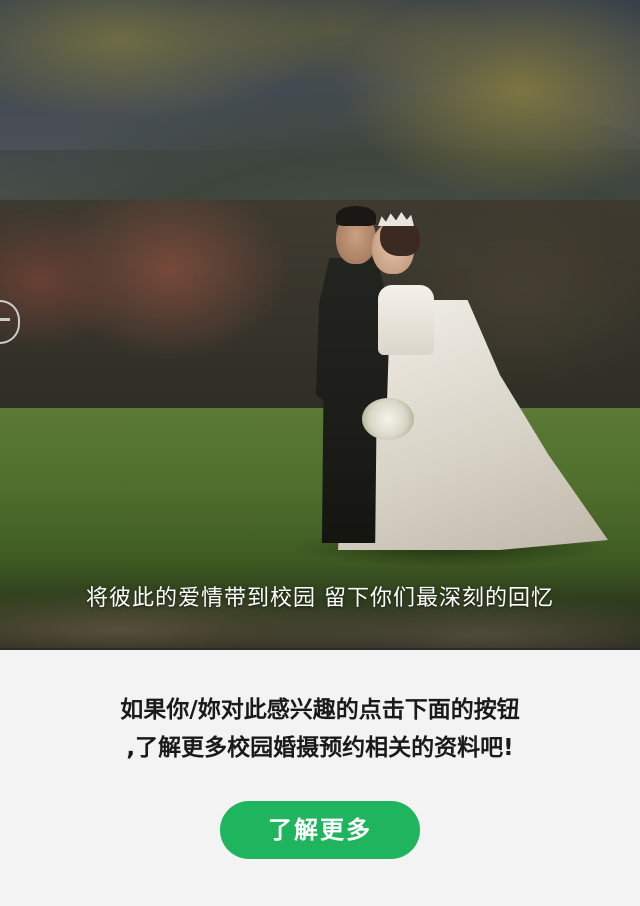  Describe the element at coordinates (320, 598) in the screenshot. I see `hero-caption: 将彼此的爱情带到校园 留下你们最深刻的回忆` at that location.